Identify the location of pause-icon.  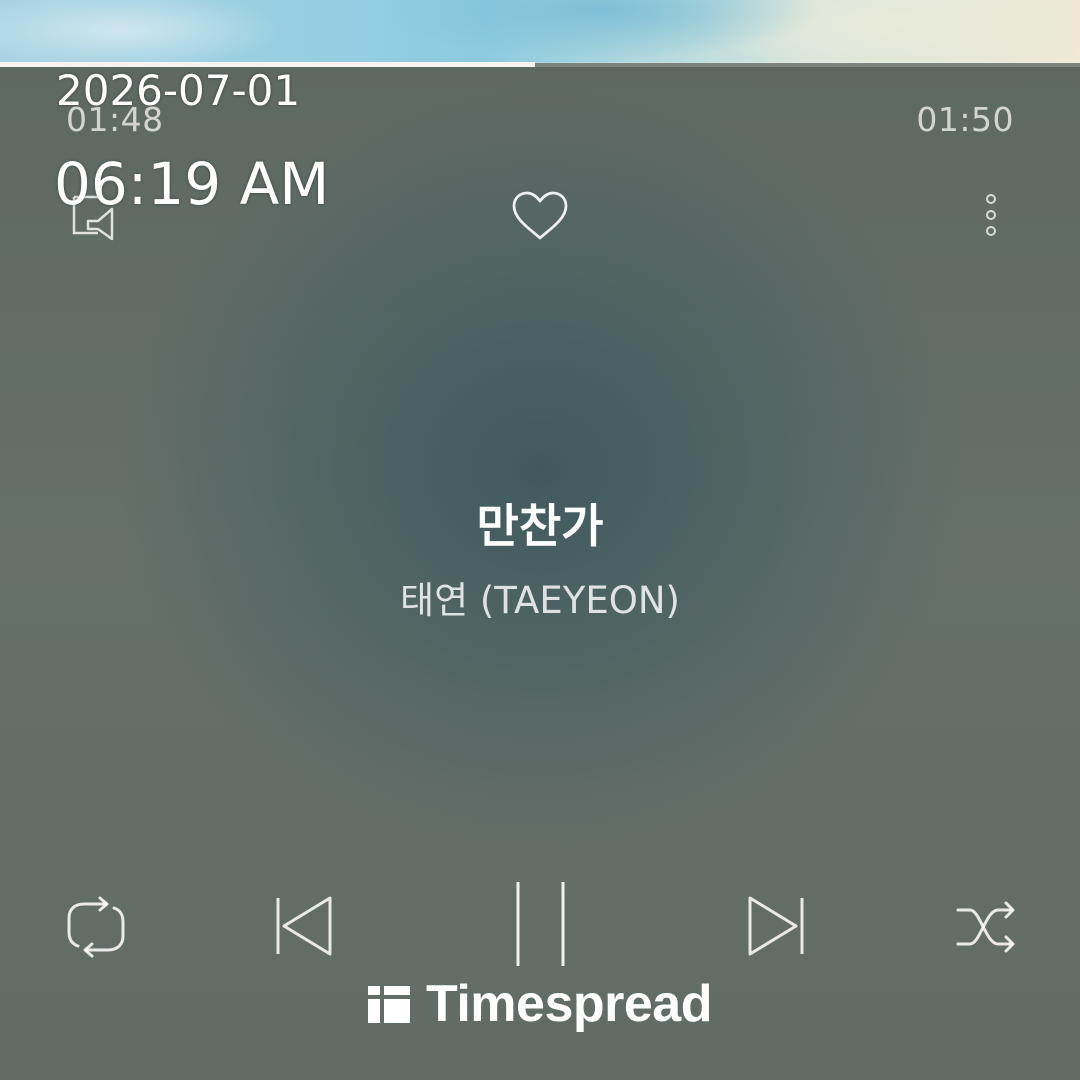
(540, 924).